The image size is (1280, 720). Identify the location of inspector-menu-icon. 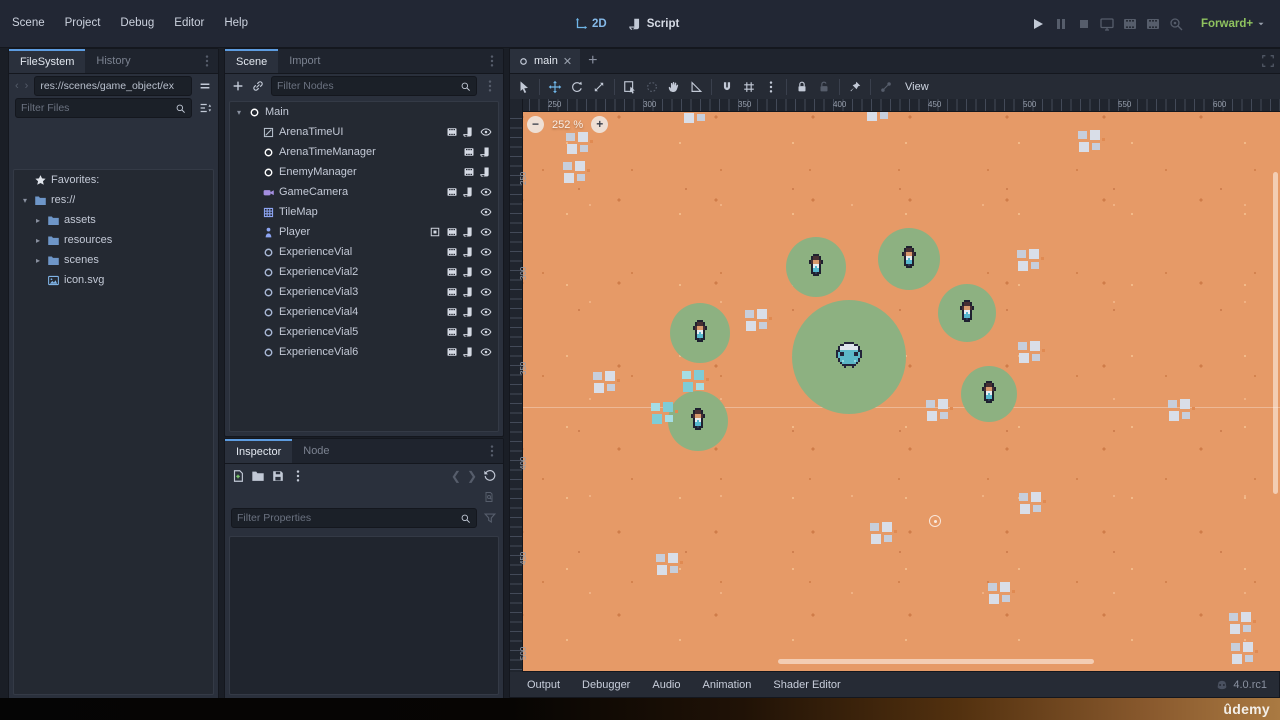
(492, 451).